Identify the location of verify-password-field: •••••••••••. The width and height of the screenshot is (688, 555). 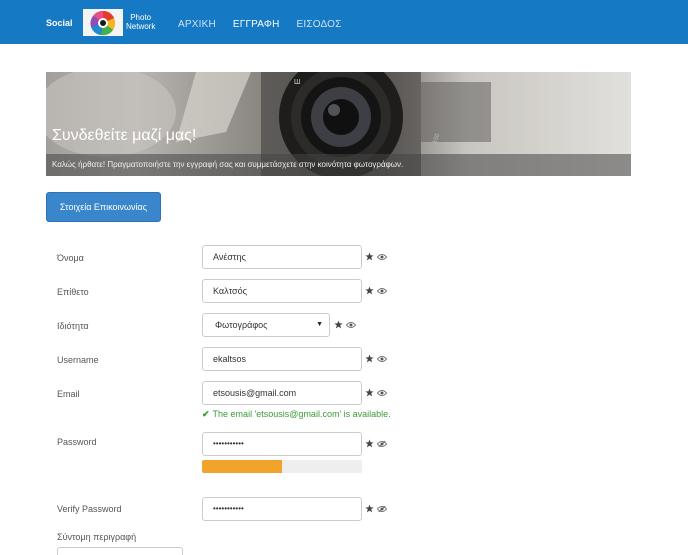
(282, 509).